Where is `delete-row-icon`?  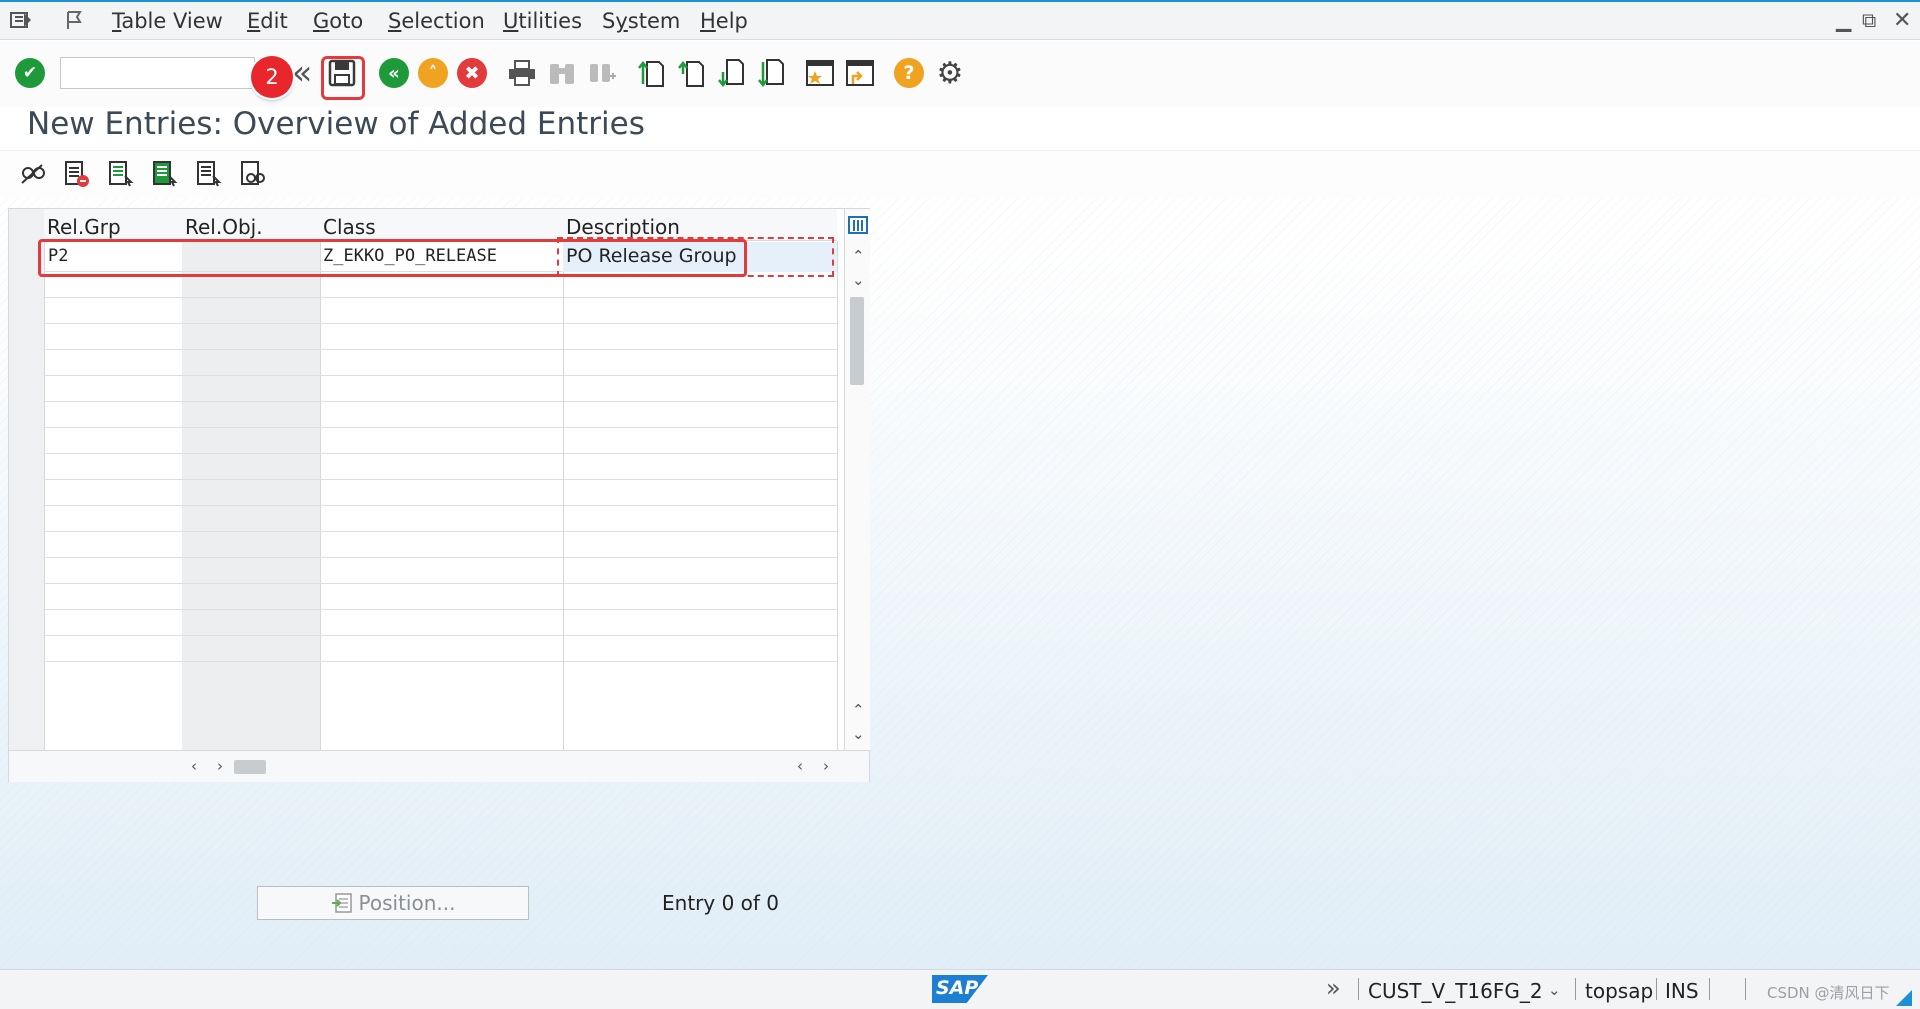 delete-row-icon is located at coordinates (77, 174).